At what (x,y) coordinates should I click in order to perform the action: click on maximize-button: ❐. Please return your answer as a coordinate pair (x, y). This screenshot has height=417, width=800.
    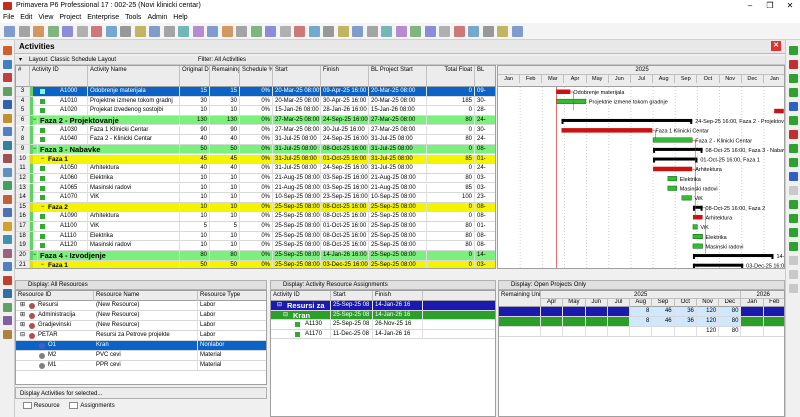
    Looking at the image, I should click on (770, 6).